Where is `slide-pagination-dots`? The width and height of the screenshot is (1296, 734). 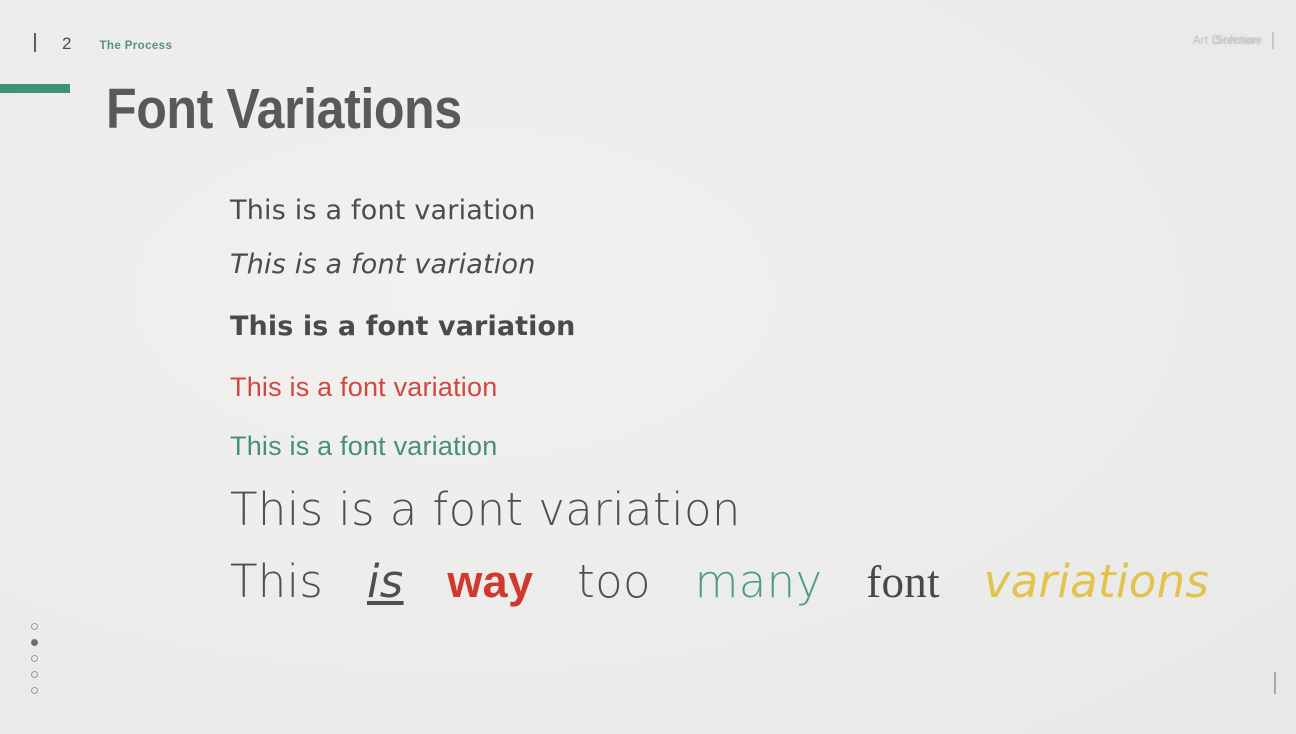 slide-pagination-dots is located at coordinates (34, 658).